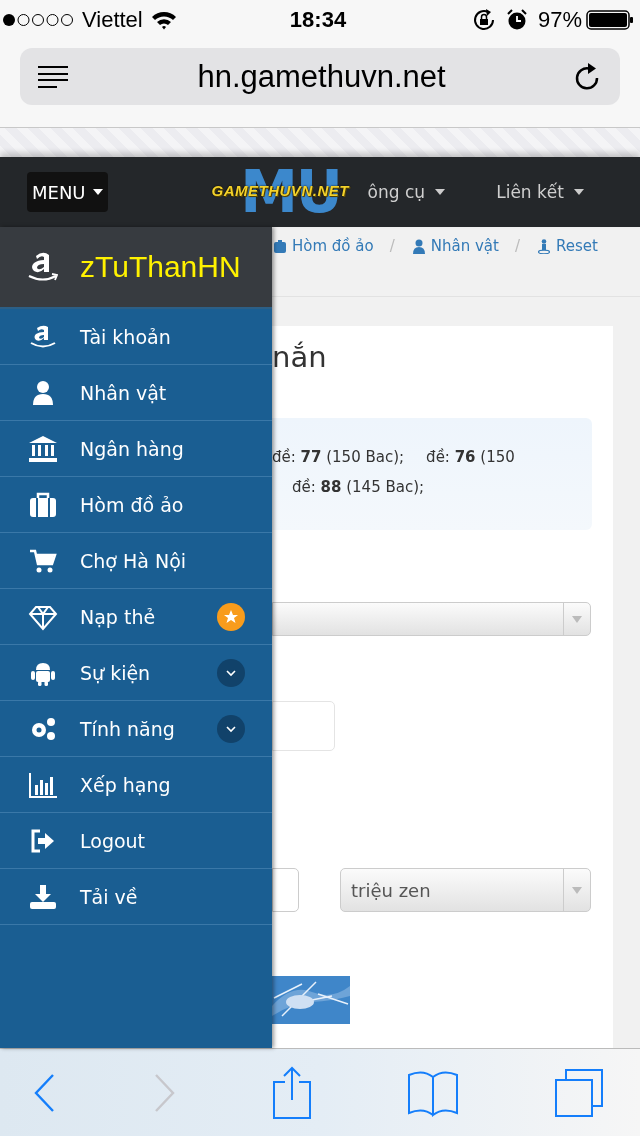  Describe the element at coordinates (136, 729) in the screenshot. I see `sidebar-item: Tính năng` at that location.